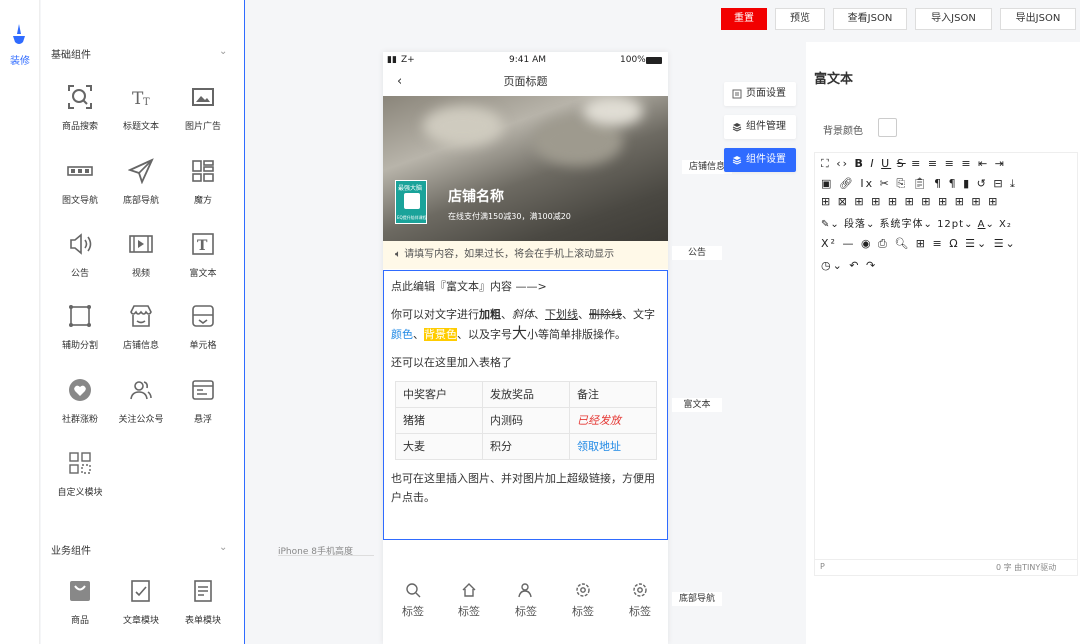  Describe the element at coordinates (413, 590) in the screenshot. I see `search-icon` at that location.